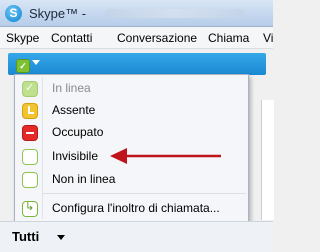 Image resolution: width=320 pixels, height=252 pixels. Describe the element at coordinates (118, 156) in the screenshot. I see `arrow-head` at that location.